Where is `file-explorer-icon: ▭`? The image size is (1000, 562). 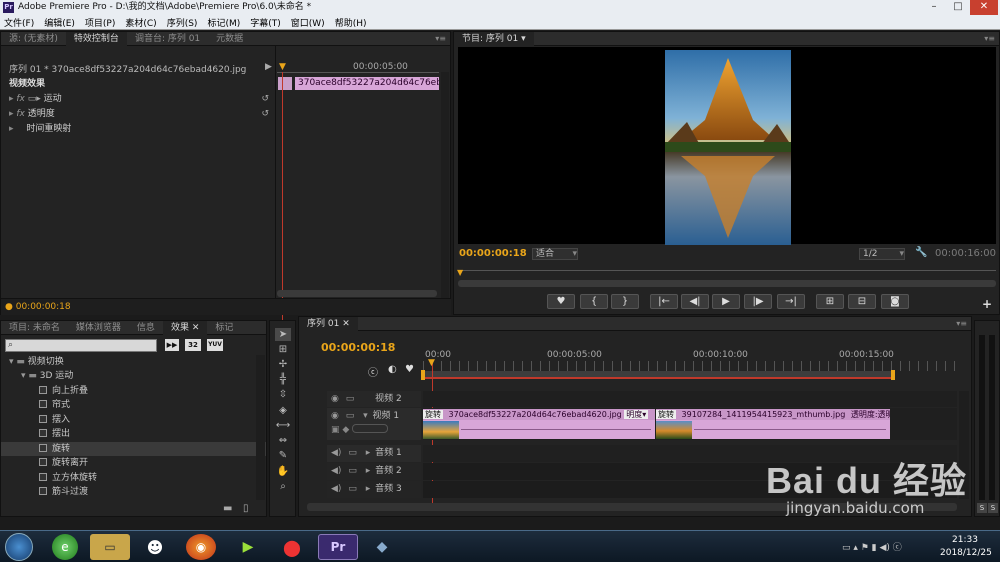 file-explorer-icon: ▭ is located at coordinates (110, 547).